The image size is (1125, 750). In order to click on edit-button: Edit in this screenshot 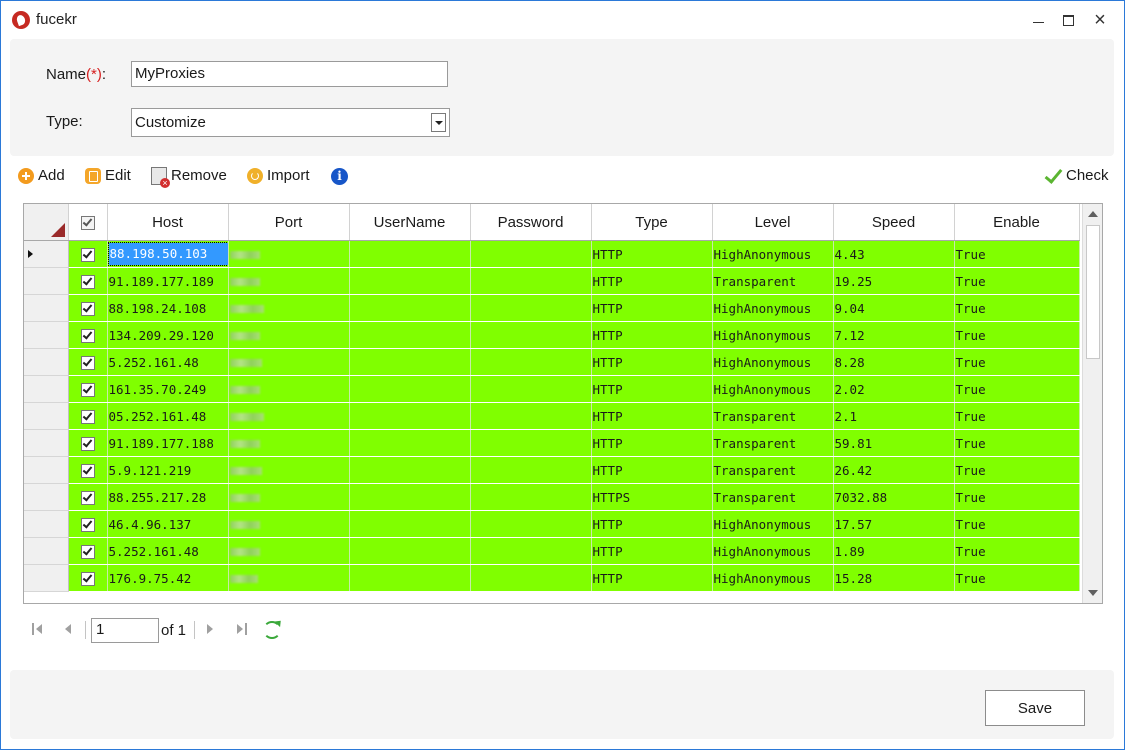, I will do `click(108, 176)`.